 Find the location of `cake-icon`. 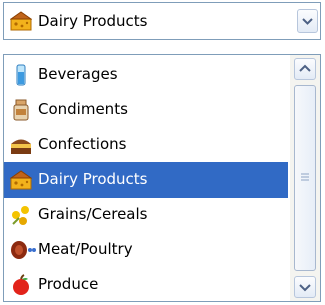

cake-icon is located at coordinates (21, 145).